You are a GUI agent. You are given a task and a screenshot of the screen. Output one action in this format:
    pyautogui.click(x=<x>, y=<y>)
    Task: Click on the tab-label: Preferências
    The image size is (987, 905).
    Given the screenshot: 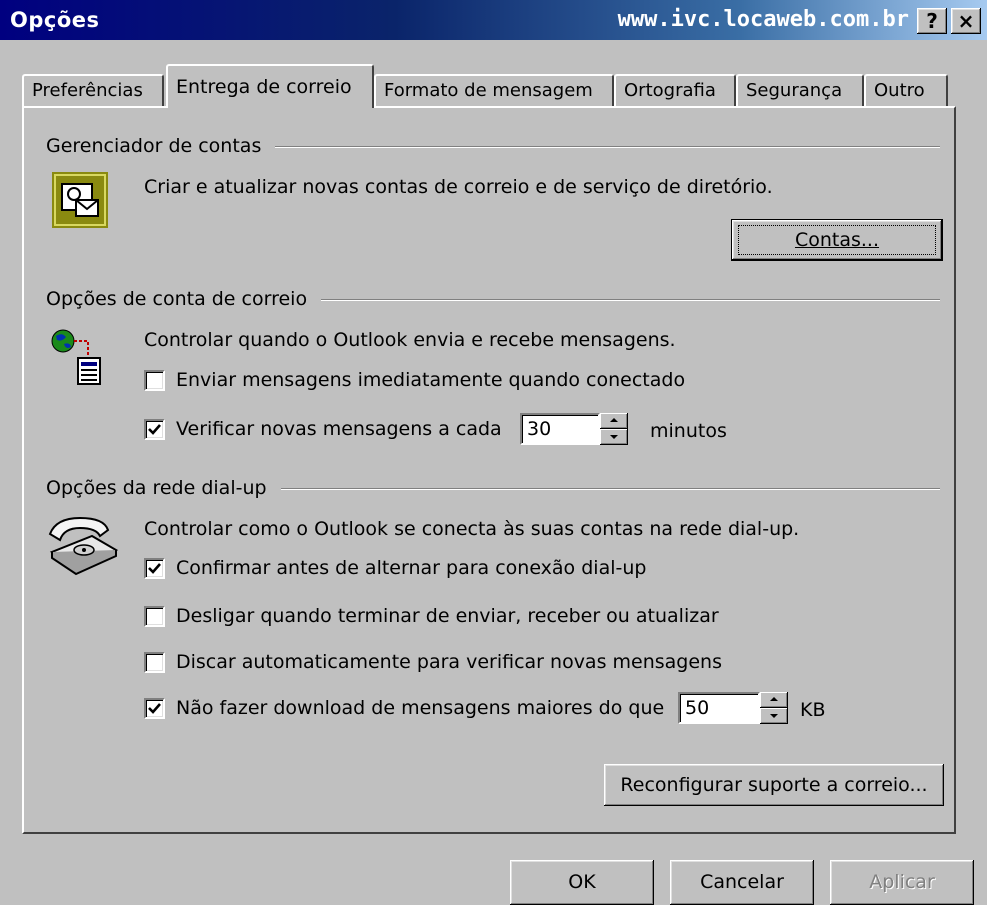 What is the action you would take?
    pyautogui.click(x=87, y=90)
    